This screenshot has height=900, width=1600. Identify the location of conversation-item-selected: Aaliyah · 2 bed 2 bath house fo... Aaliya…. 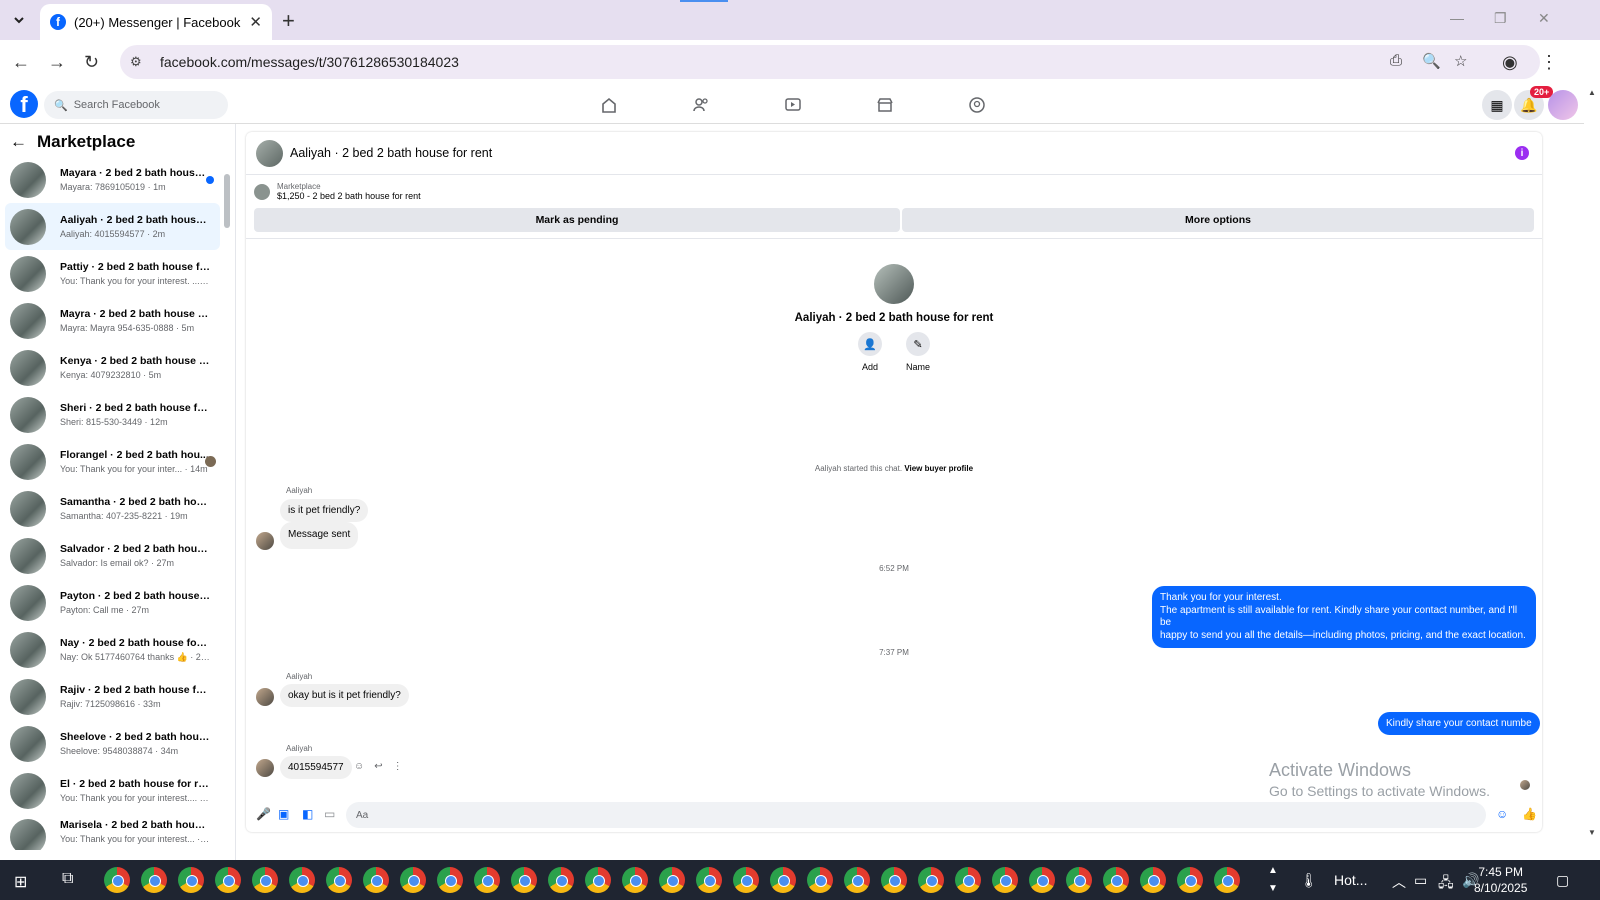
(112, 226).